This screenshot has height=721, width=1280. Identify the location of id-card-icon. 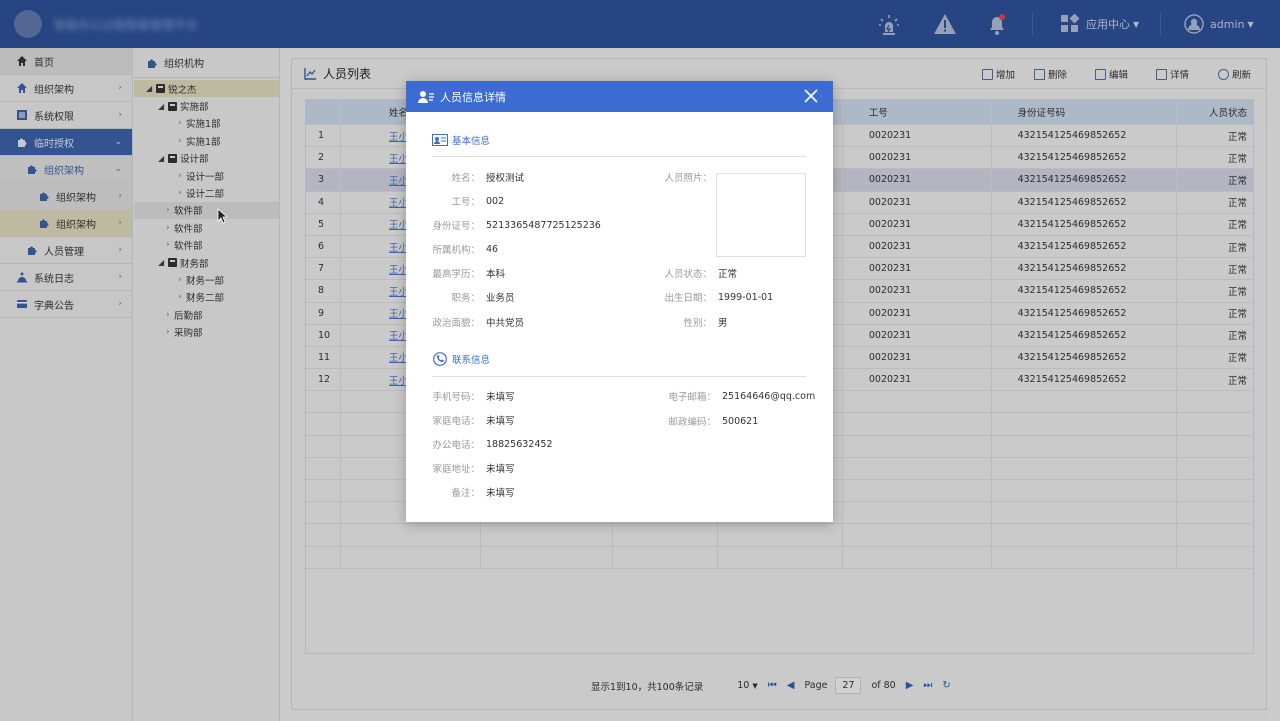
(440, 140).